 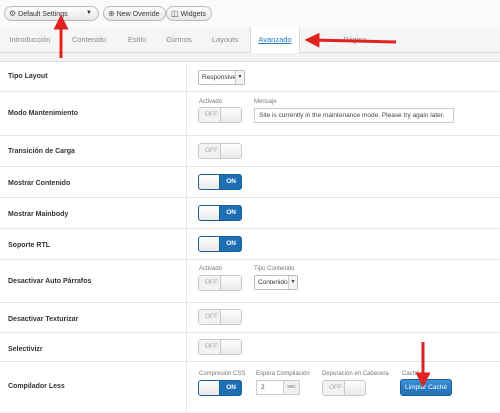 What do you see at coordinates (344, 388) in the screenshot?
I see `depuracion-cabecera-toggle: OFF` at bounding box center [344, 388].